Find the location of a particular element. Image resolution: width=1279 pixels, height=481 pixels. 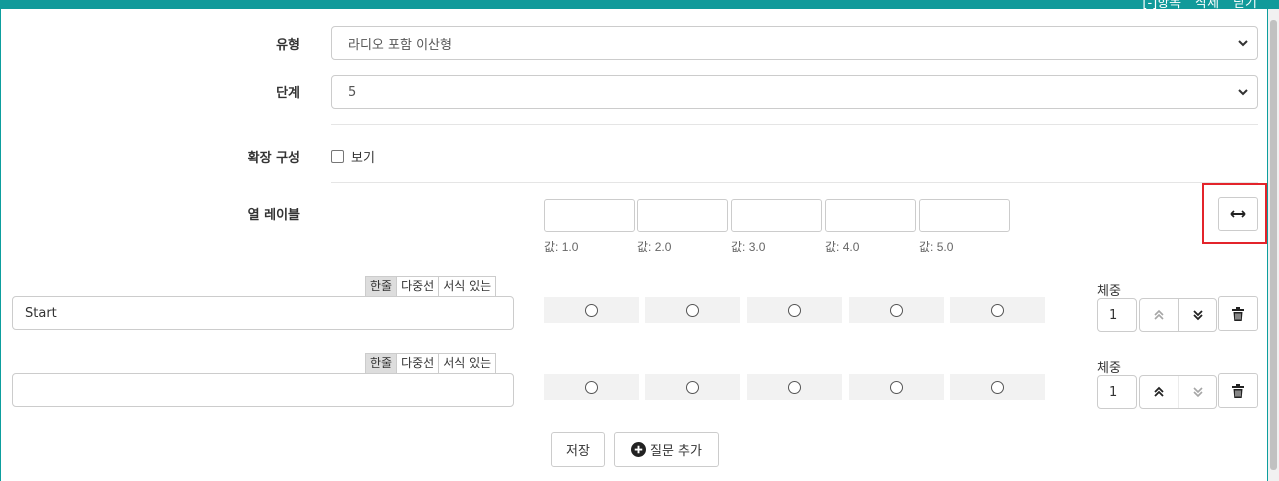

col-value-2: 값: 2.0 is located at coordinates (654, 247).